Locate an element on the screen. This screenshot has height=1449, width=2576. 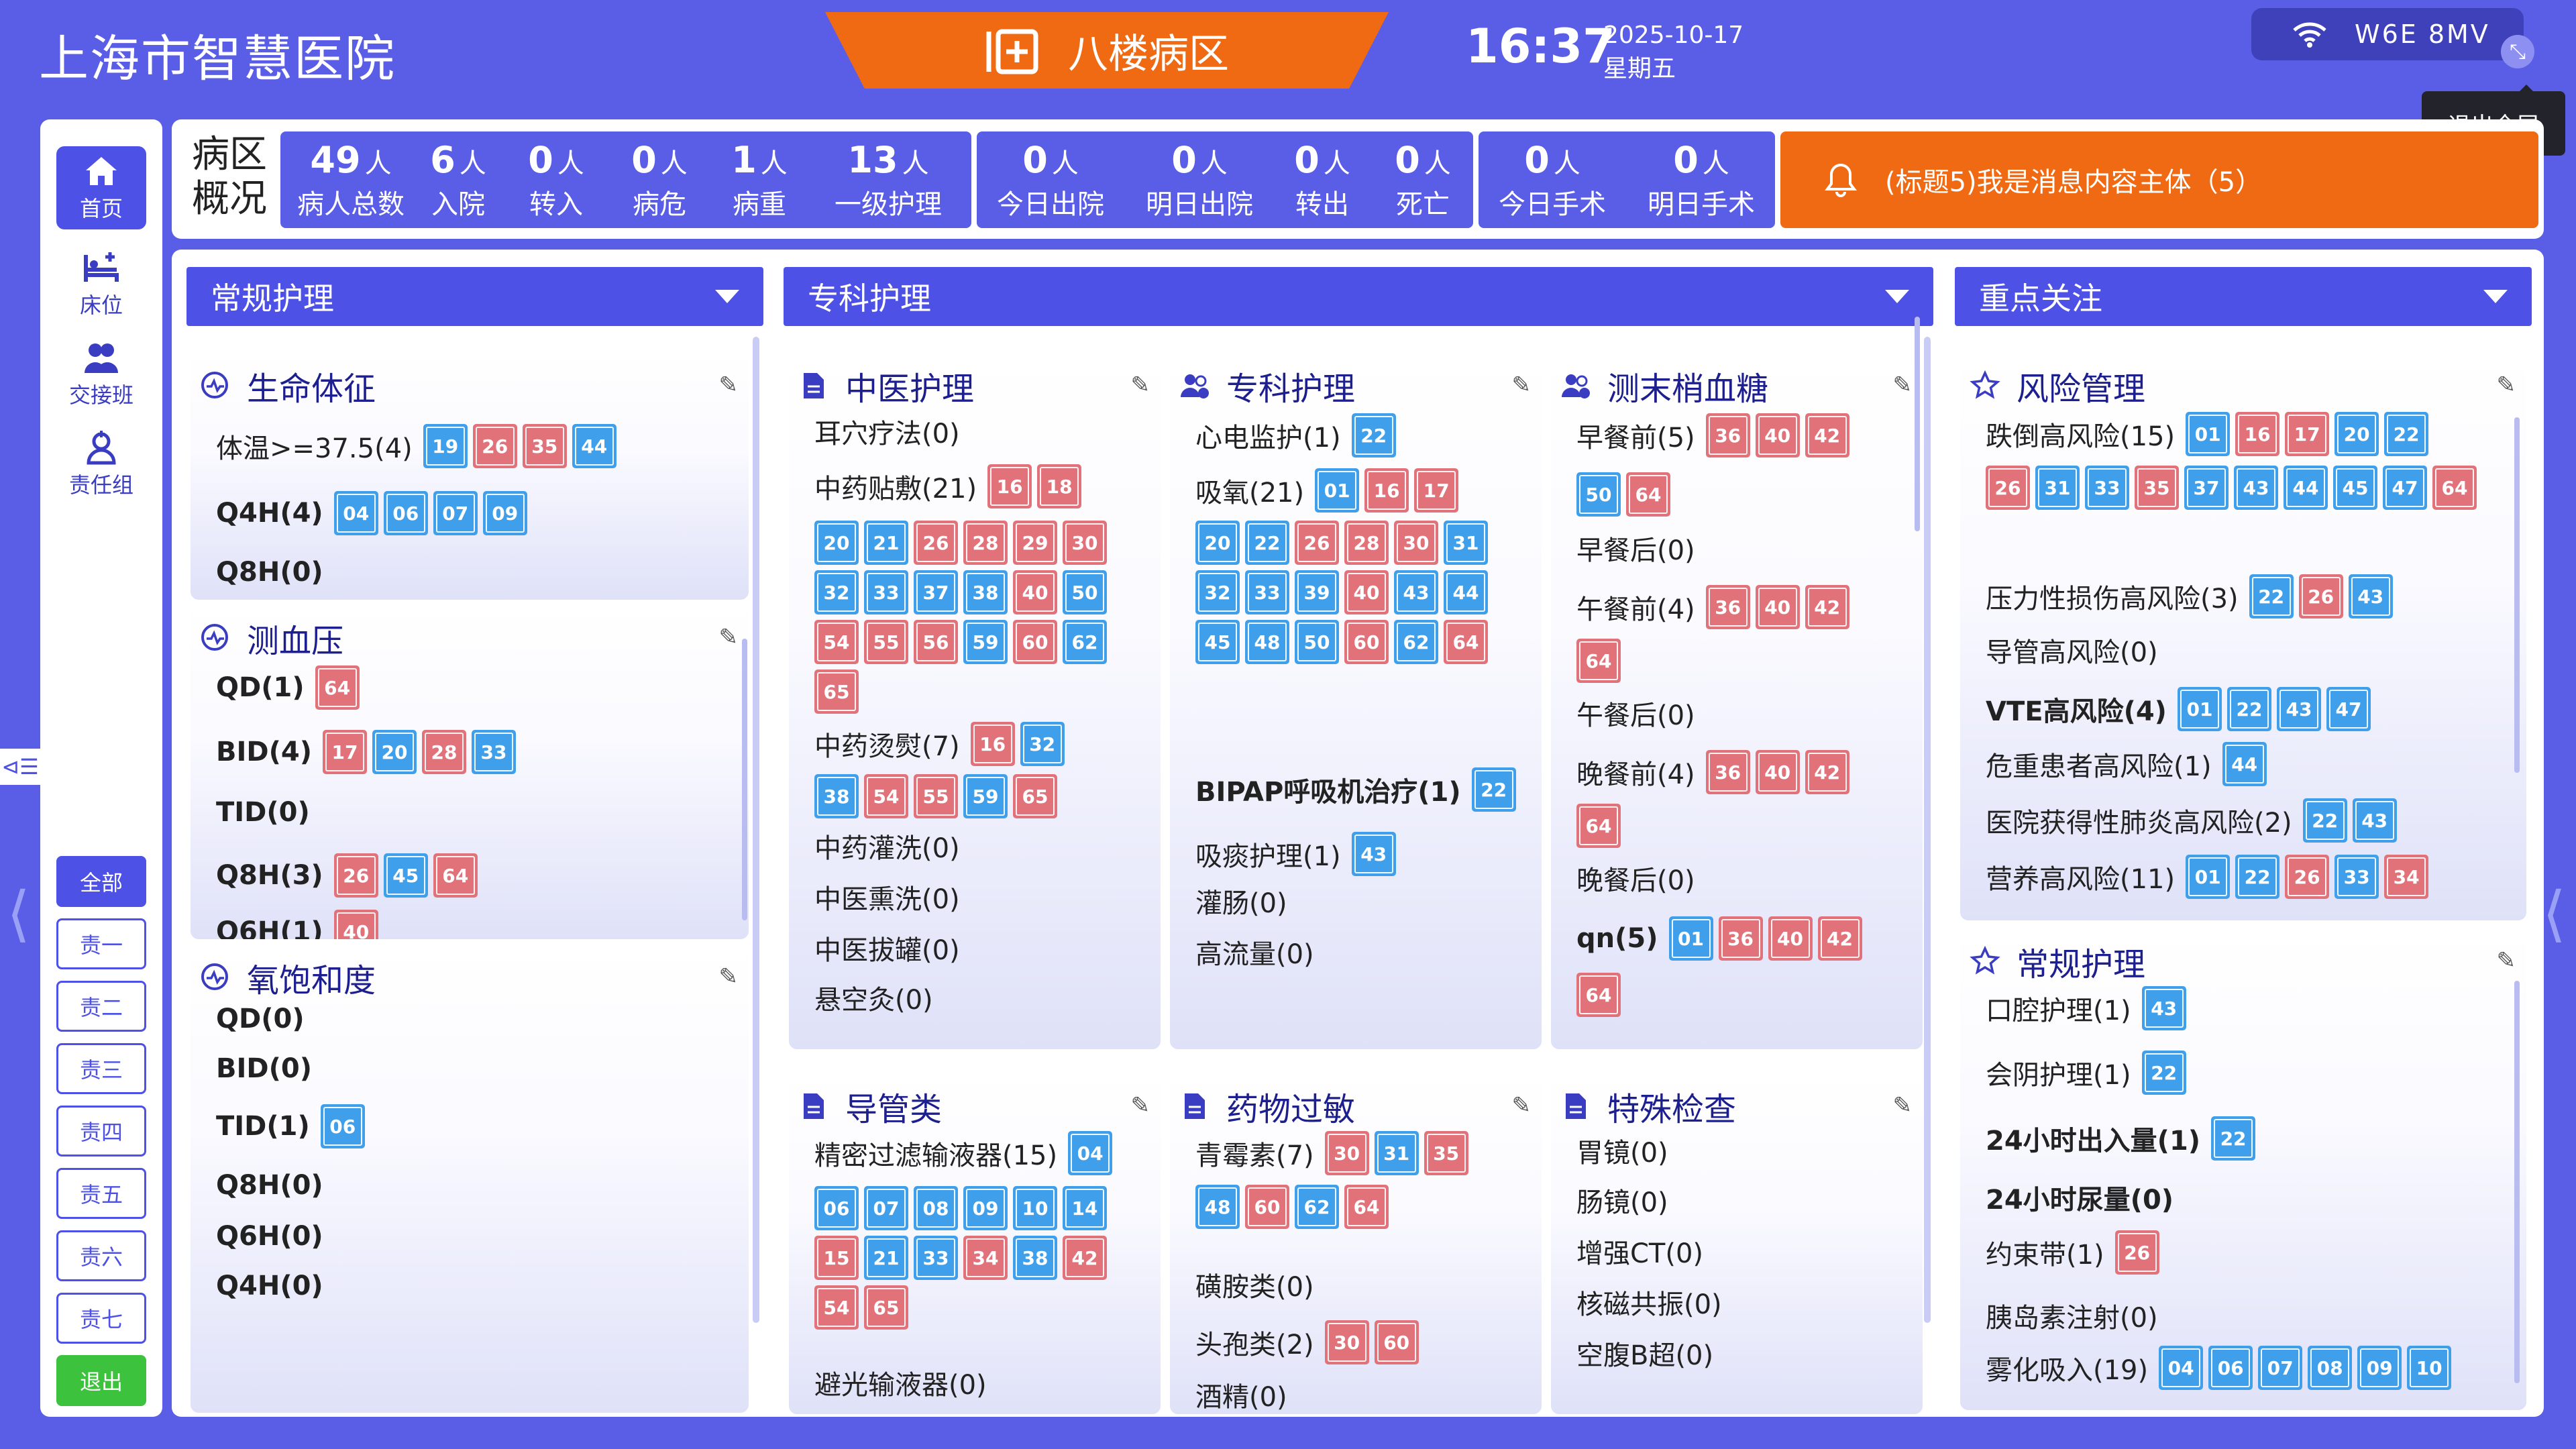
care-item-row: 中药贴敷(21) 16 18 is located at coordinates (977, 486).